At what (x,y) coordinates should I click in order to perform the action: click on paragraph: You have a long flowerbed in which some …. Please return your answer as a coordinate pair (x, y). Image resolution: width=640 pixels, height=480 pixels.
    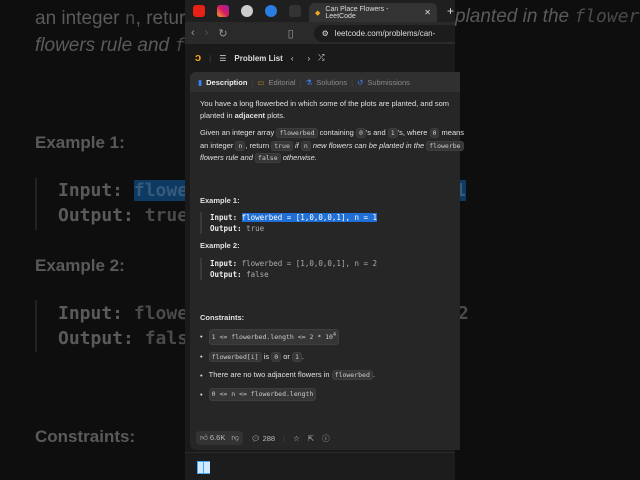
    Looking at the image, I should click on (325, 109).